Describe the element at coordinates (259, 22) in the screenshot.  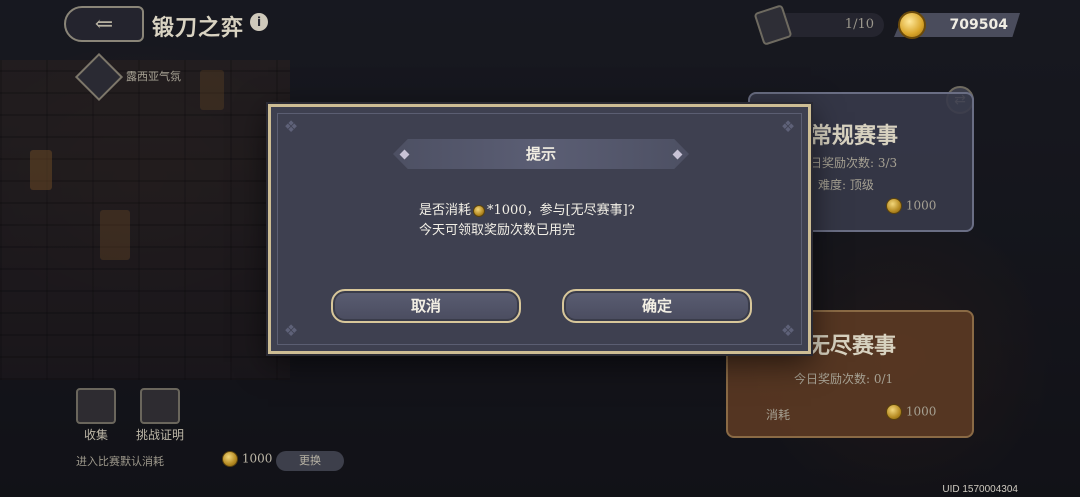
I see `info-icon: i` at that location.